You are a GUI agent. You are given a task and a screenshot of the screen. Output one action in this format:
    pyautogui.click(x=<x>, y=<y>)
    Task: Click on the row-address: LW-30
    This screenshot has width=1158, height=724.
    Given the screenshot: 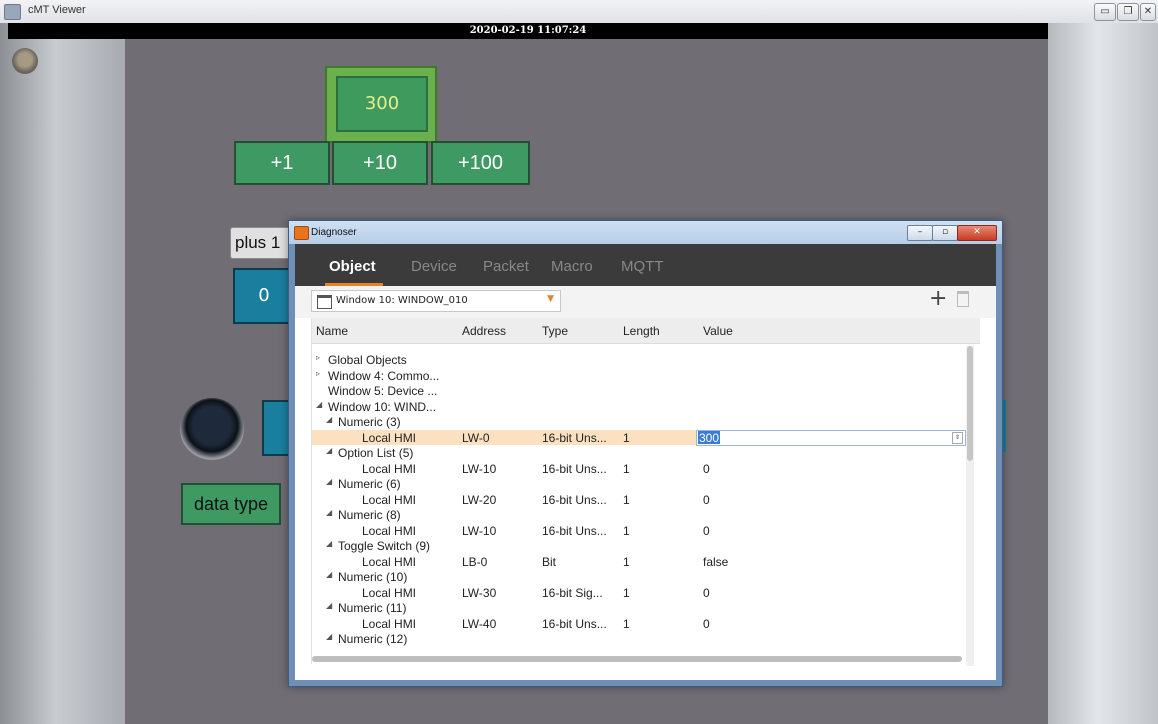 What is the action you would take?
    pyautogui.click(x=479, y=592)
    